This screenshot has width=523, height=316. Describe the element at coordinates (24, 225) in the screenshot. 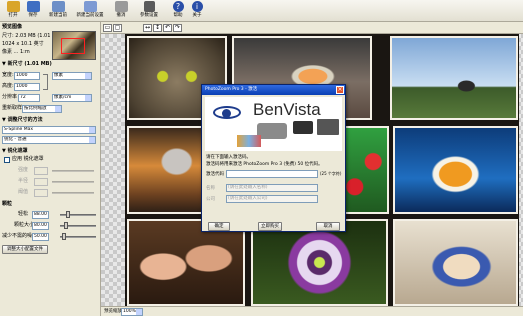

I see `grain-size-label: 颗粒大小` at that location.